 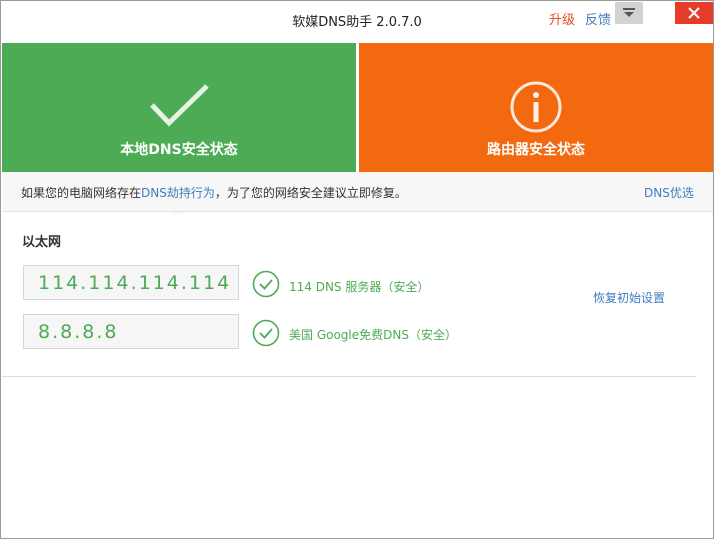 I want to click on info-circle-icon, so click(x=536, y=107).